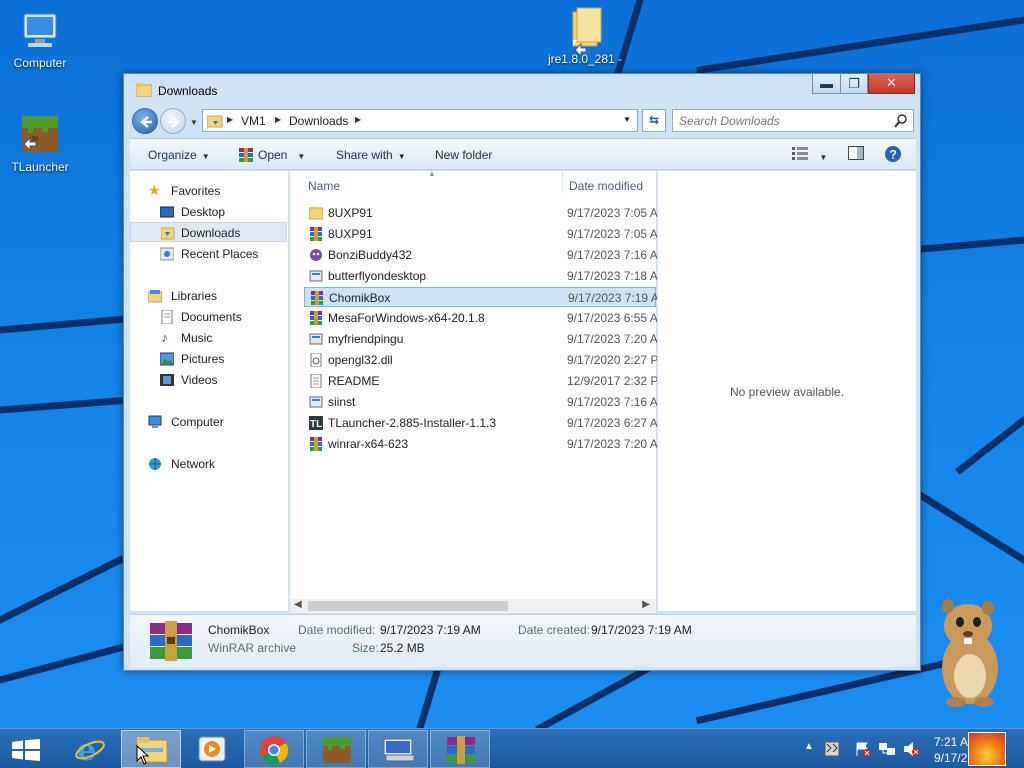 The width and height of the screenshot is (1024, 768). What do you see at coordinates (194, 122) in the screenshot?
I see `recent-pages-dropdown-icon: ▼` at bounding box center [194, 122].